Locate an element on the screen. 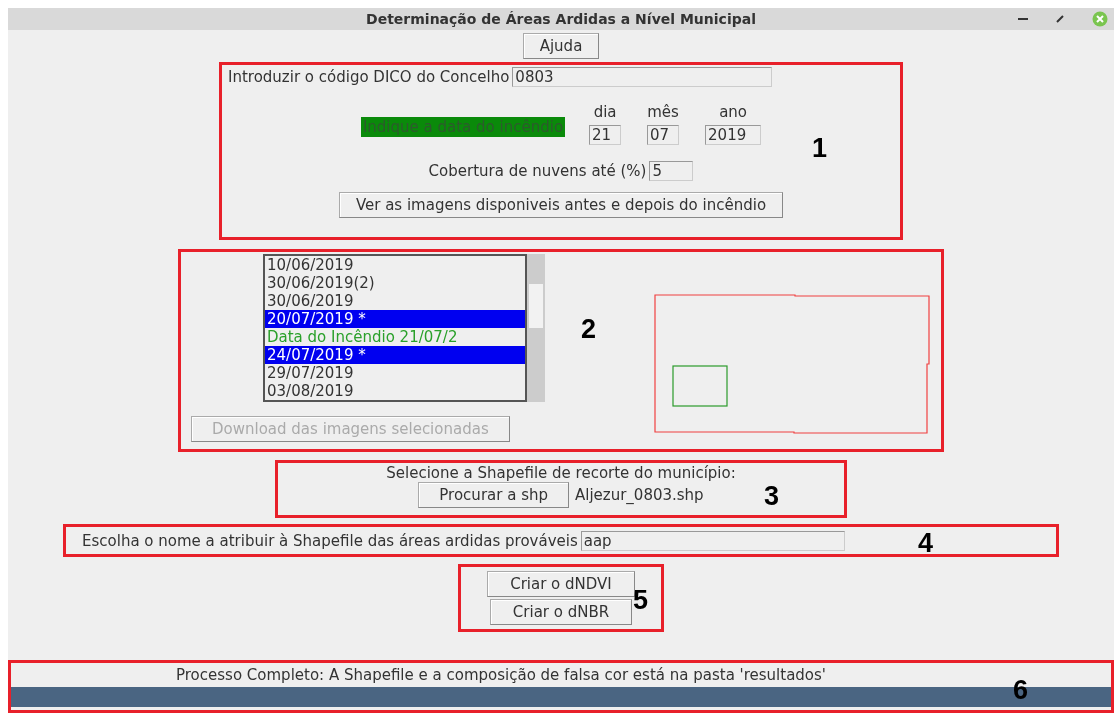 The width and height of the screenshot is (1116, 713). restore-icon is located at coordinates (1060, 19).